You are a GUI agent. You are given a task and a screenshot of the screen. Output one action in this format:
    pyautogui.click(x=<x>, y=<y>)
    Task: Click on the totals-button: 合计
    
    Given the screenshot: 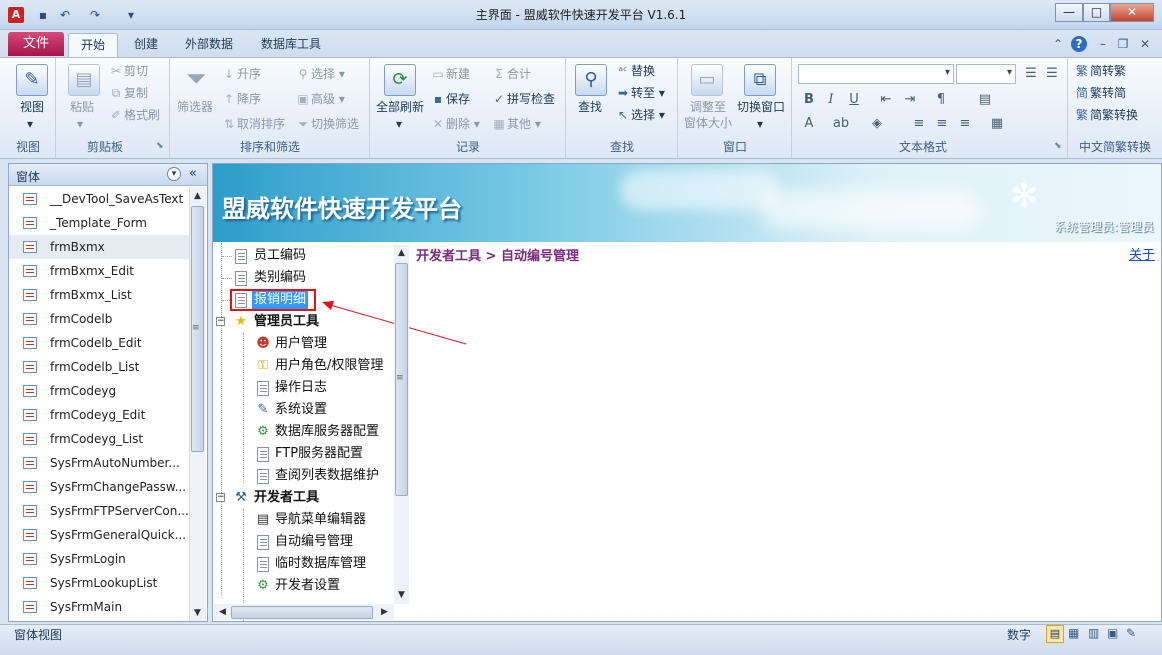 What is the action you would take?
    pyautogui.click(x=519, y=74)
    